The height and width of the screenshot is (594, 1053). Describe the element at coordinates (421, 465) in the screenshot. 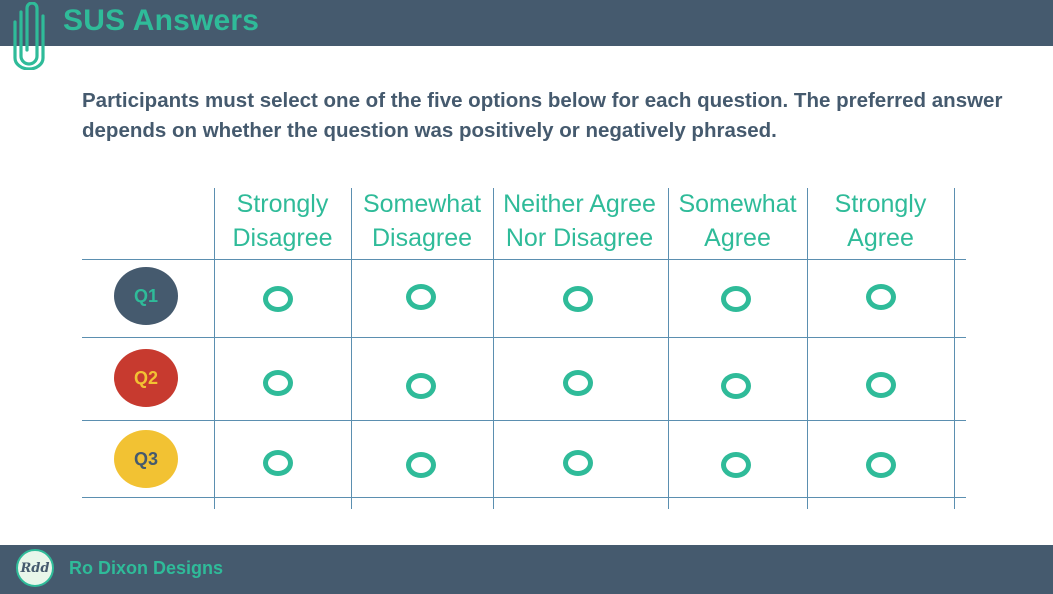

I see `radio-q3-somewhat-disagree` at that location.